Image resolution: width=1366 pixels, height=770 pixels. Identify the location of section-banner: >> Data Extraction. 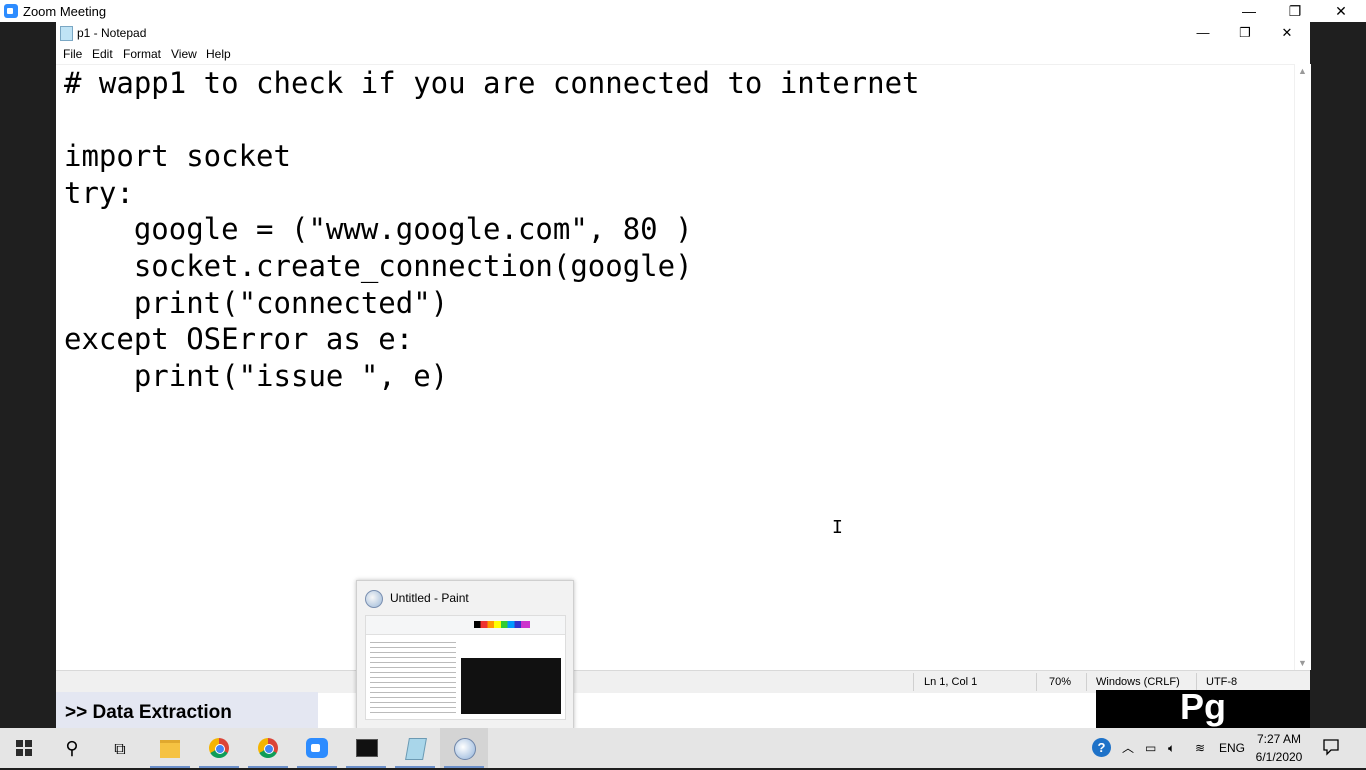
(187, 710).